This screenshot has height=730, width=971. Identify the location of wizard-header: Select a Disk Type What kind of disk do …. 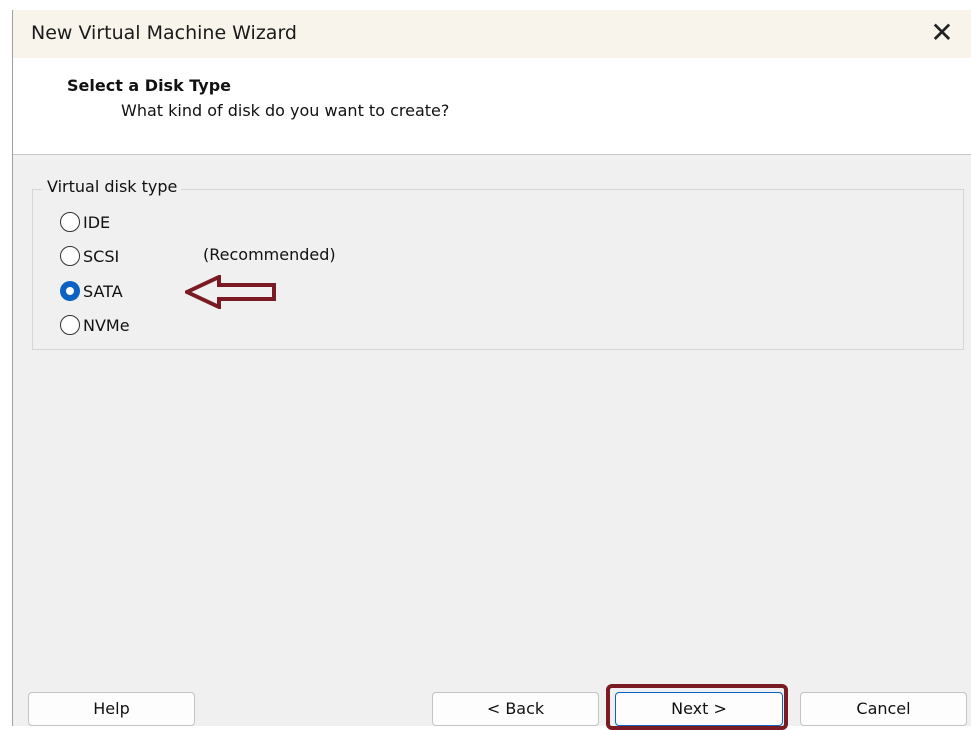
(492, 106).